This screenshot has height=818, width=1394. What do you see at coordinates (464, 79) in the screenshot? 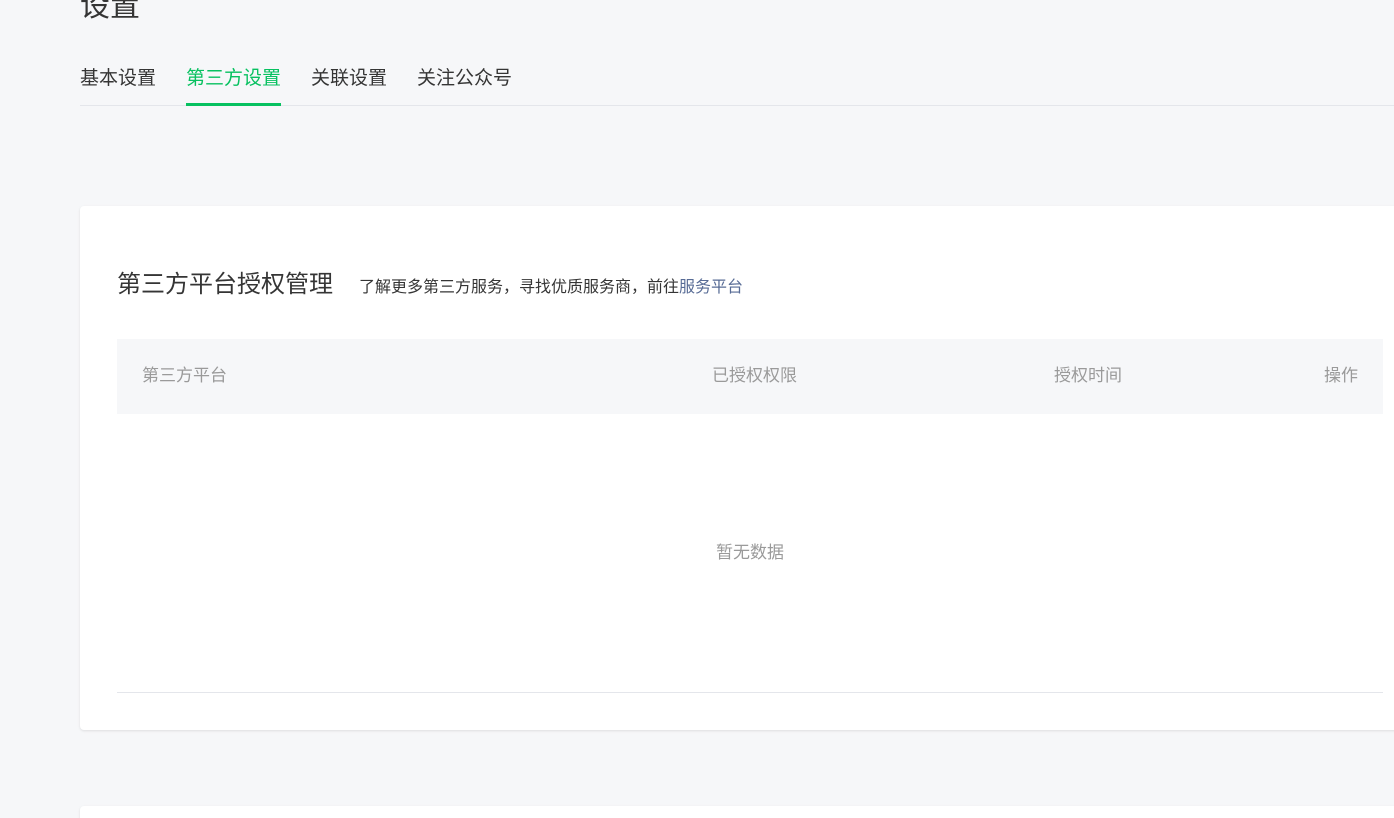
I see `tab-follow-official-account: 关注公众号` at bounding box center [464, 79].